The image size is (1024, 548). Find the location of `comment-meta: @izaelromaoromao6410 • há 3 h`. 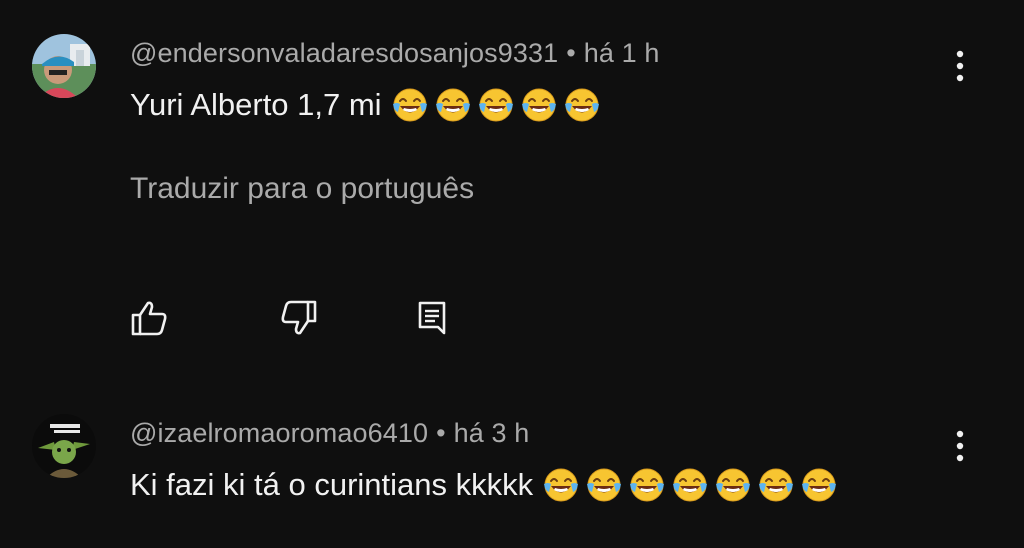

comment-meta: @izaelromaoromao6410 • há 3 h is located at coordinates (329, 433).